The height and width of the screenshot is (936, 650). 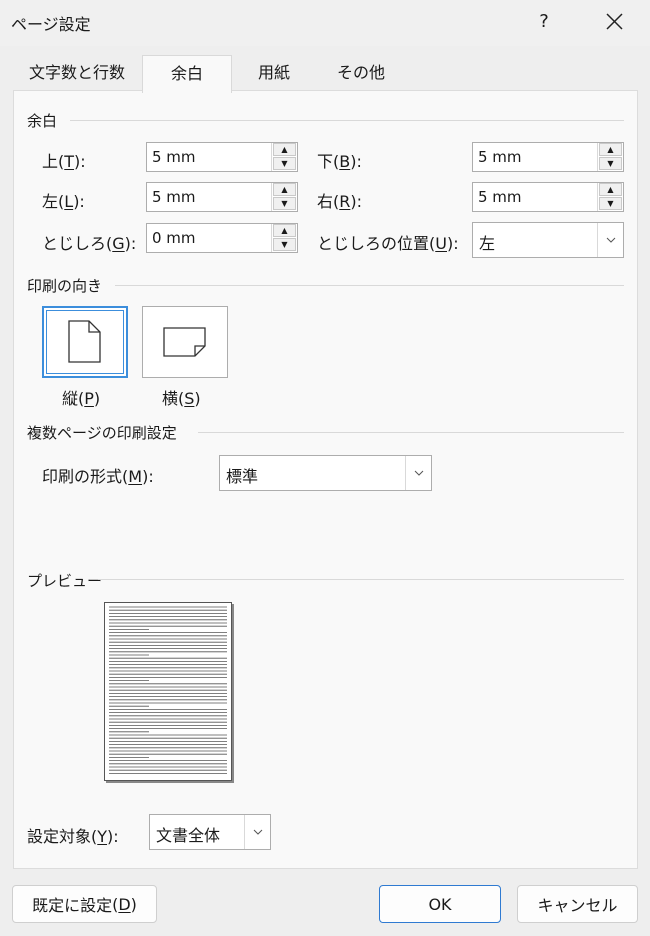 I want to click on gutter-label: とじしろ(G):, so click(x=89, y=243).